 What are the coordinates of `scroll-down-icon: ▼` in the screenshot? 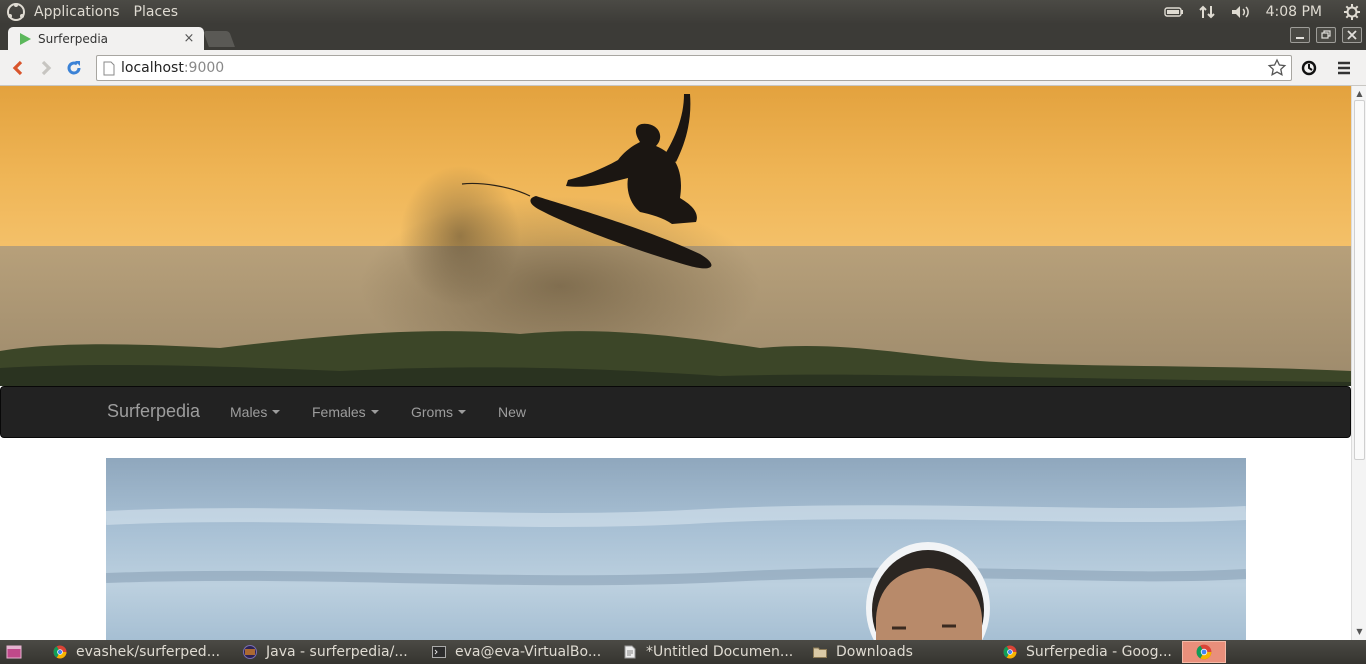 It's located at (1359, 631).